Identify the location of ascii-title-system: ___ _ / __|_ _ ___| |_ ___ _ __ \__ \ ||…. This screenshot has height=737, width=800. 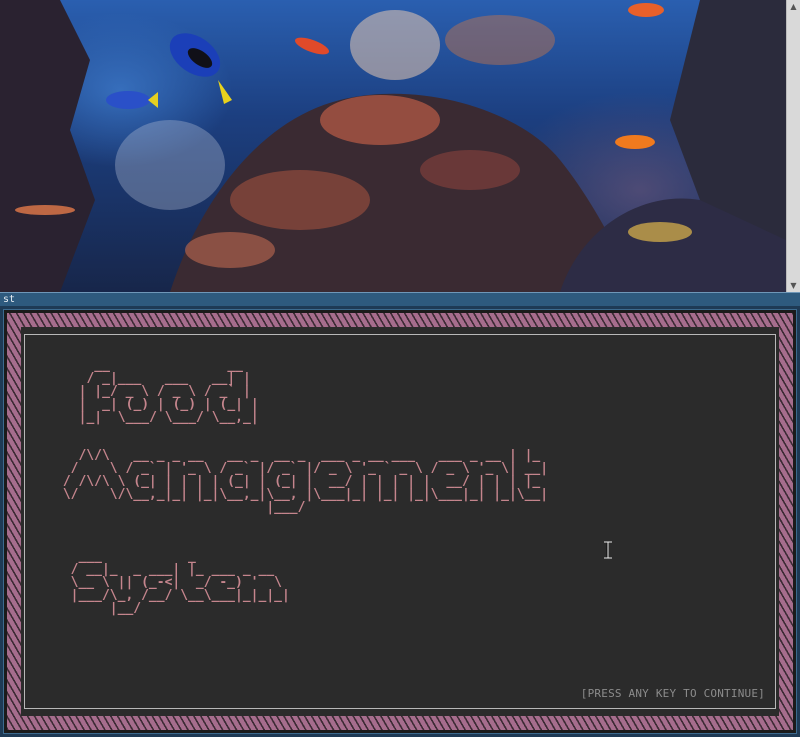
(180, 582).